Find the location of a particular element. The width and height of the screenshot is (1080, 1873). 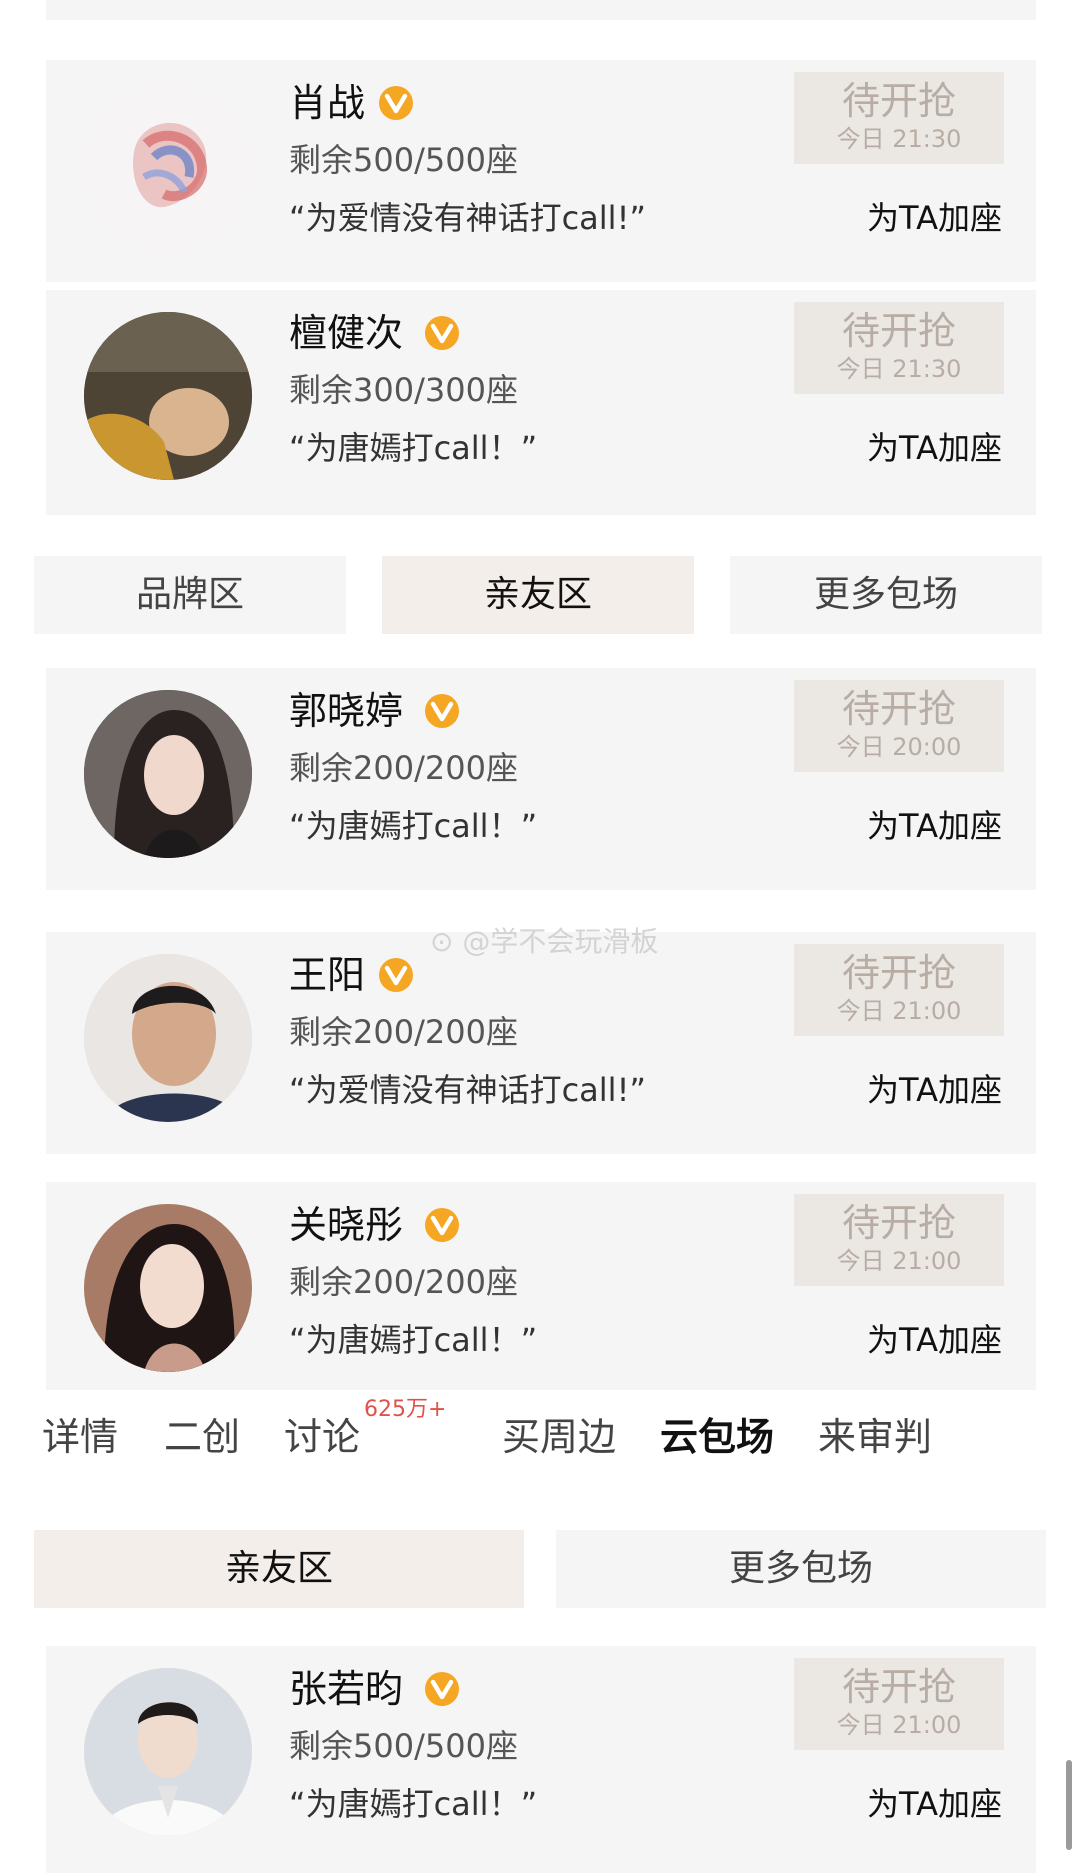

card-partial-top is located at coordinates (541, 10).